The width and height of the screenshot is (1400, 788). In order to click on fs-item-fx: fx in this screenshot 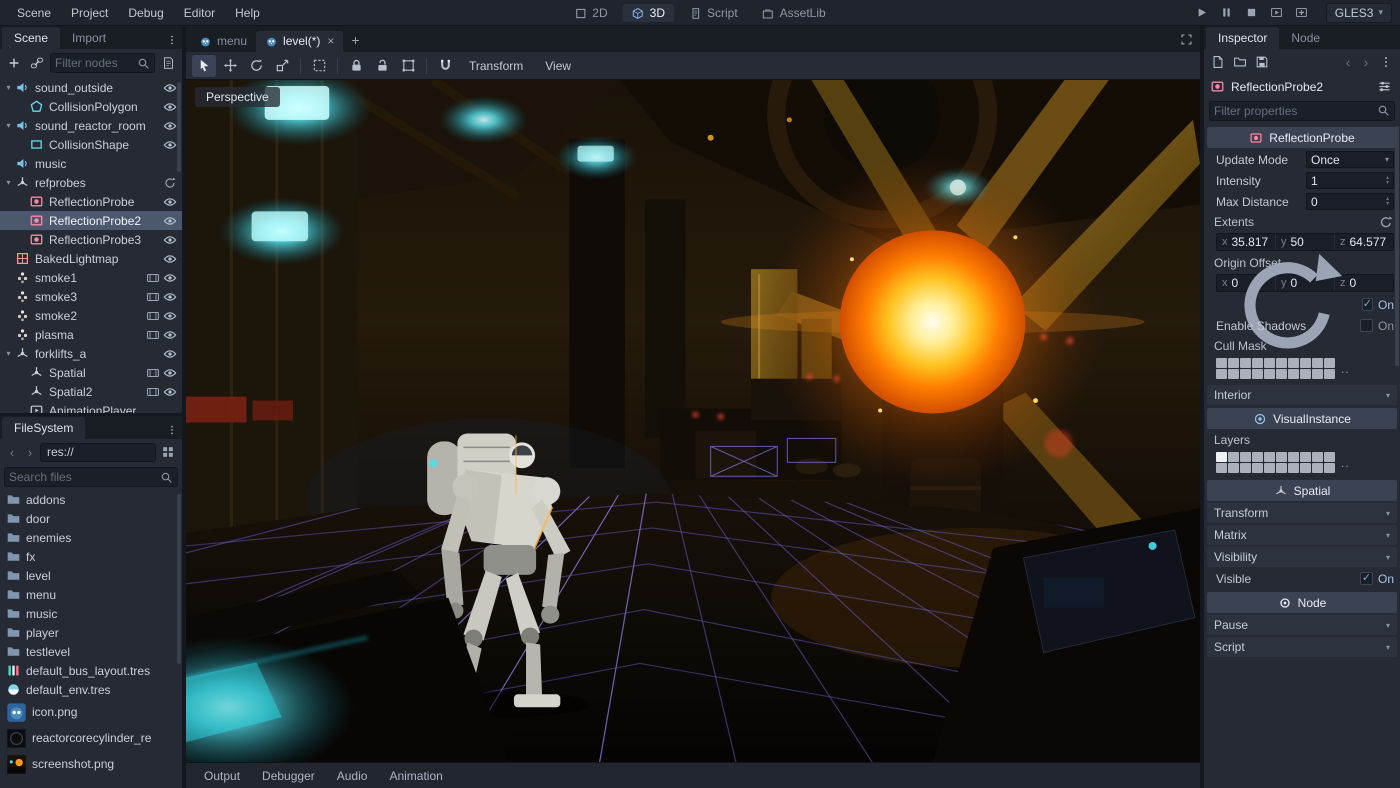, I will do `click(91, 556)`.